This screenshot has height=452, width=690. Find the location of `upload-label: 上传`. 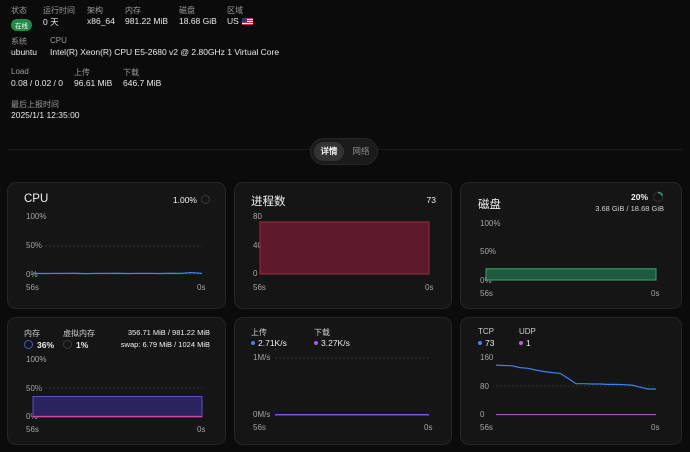

upload-label: 上传 is located at coordinates (82, 72).